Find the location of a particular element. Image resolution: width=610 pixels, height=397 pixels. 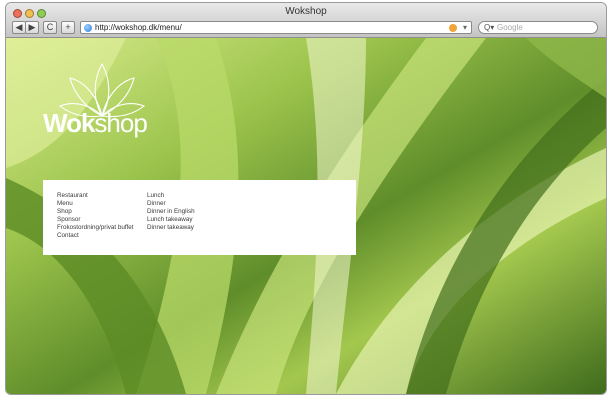

forward-icon: ▶ is located at coordinates (32, 27).